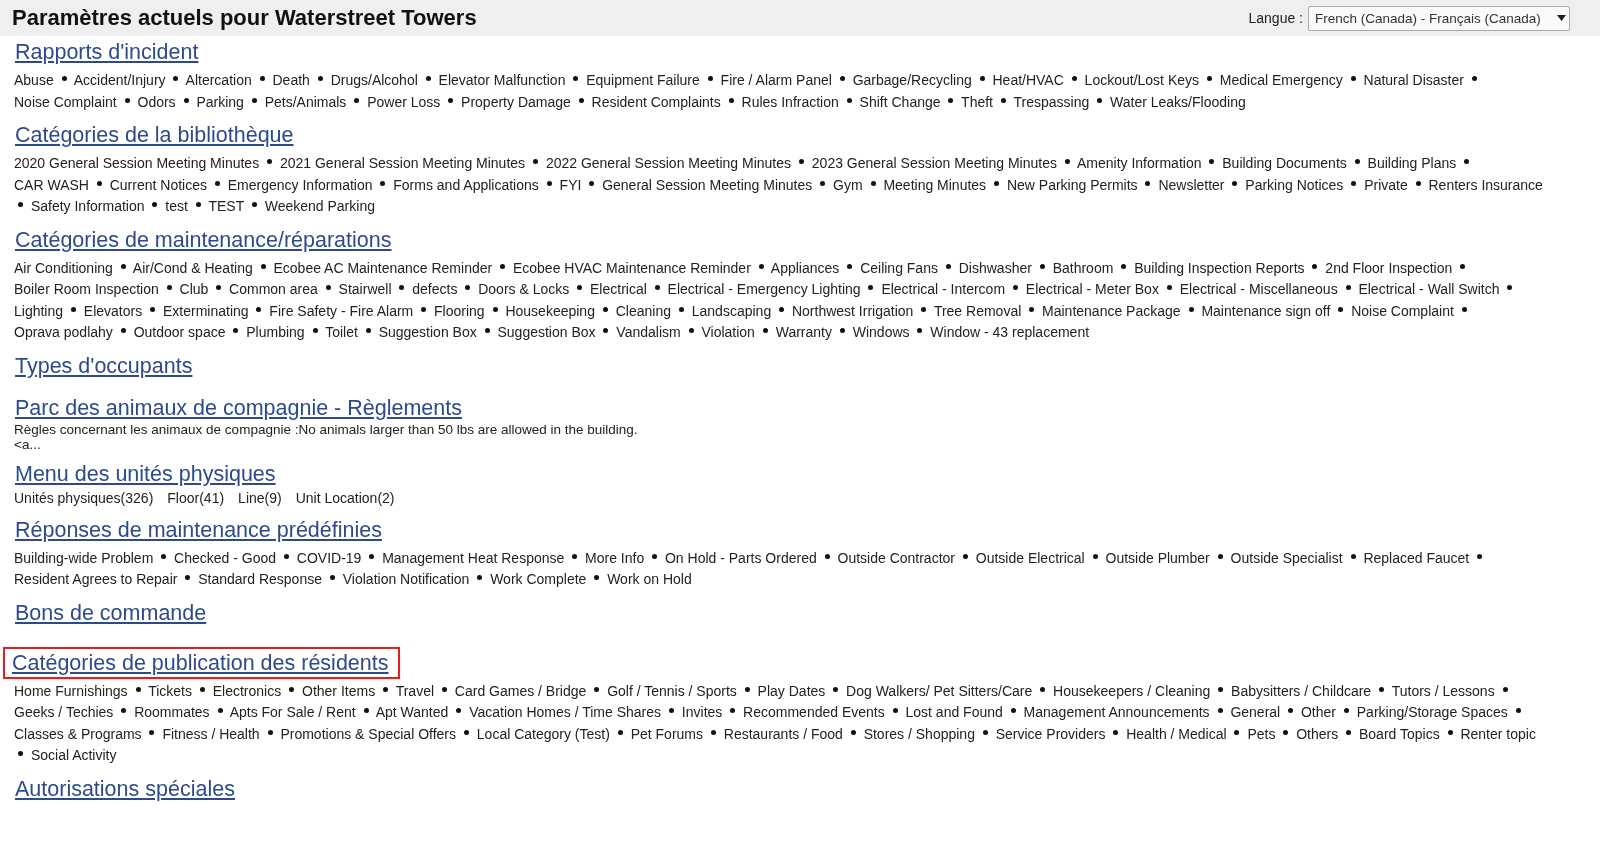 This screenshot has height=865, width=1600. What do you see at coordinates (1116, 712) in the screenshot?
I see `category-item: Management Announcements` at bounding box center [1116, 712].